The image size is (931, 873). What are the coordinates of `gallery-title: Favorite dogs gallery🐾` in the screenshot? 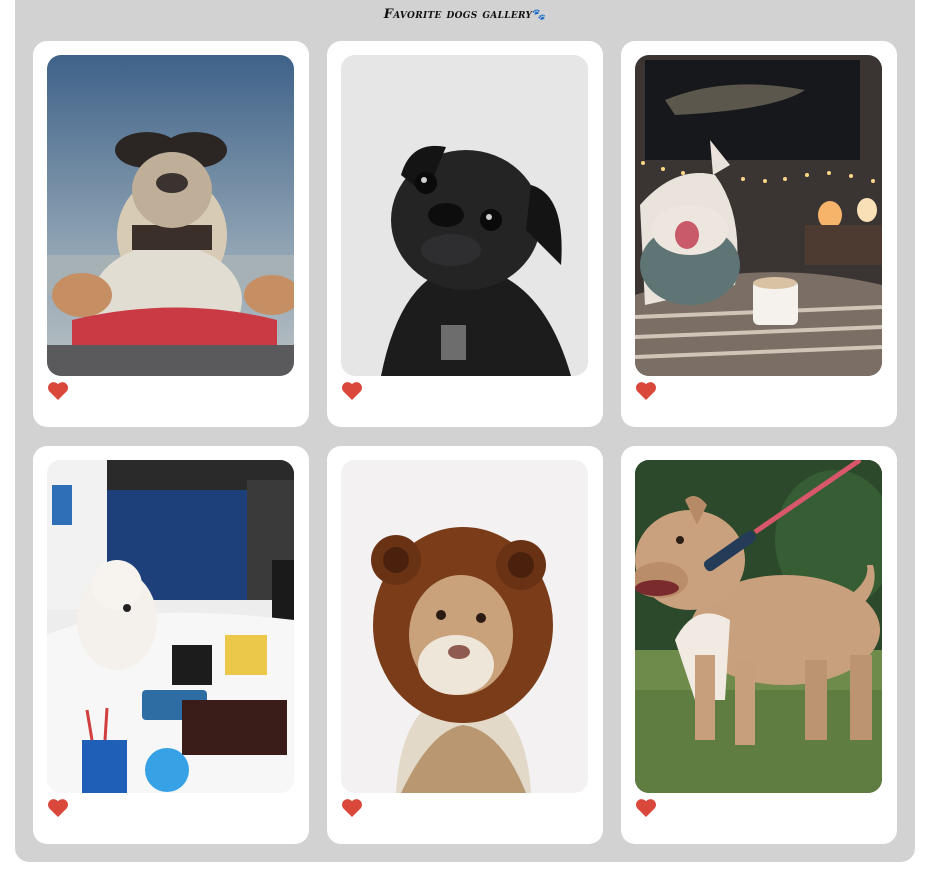 It's located at (465, 14).